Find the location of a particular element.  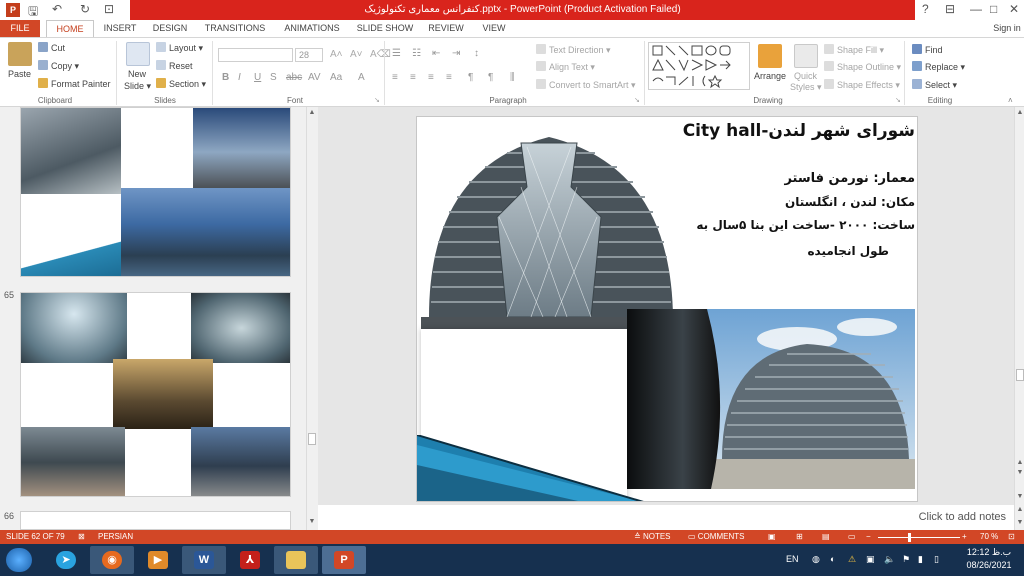

sign-in-link: Sign in is located at coordinates (1007, 28).